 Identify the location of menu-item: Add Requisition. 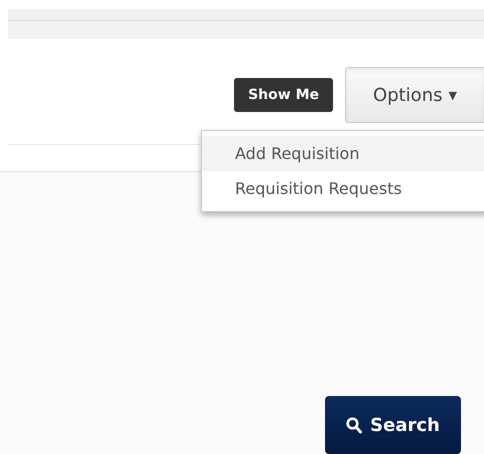
(343, 153).